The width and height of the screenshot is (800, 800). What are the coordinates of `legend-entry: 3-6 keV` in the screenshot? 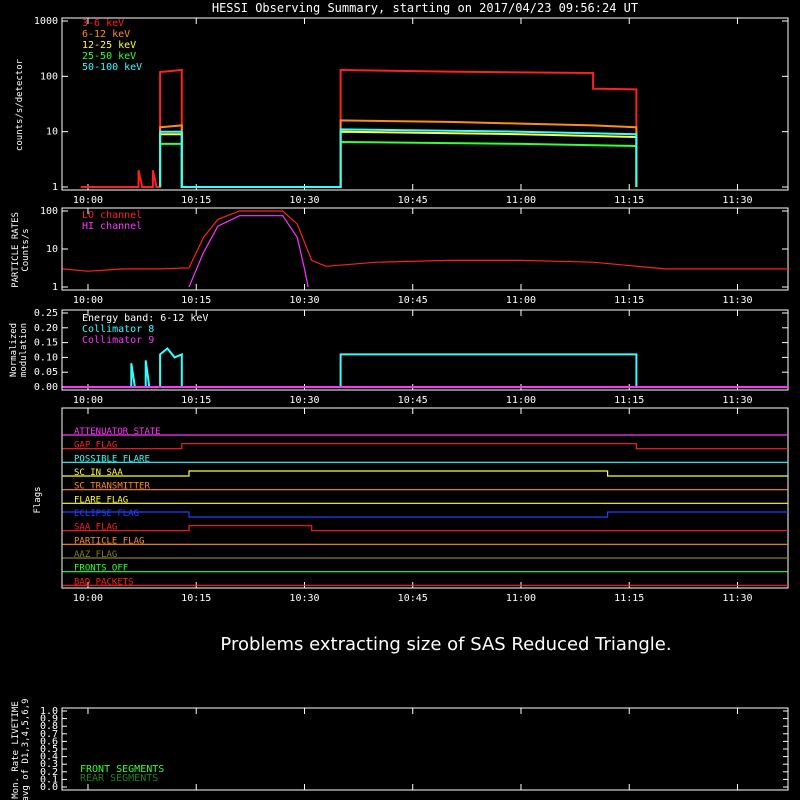 It's located at (103, 23).